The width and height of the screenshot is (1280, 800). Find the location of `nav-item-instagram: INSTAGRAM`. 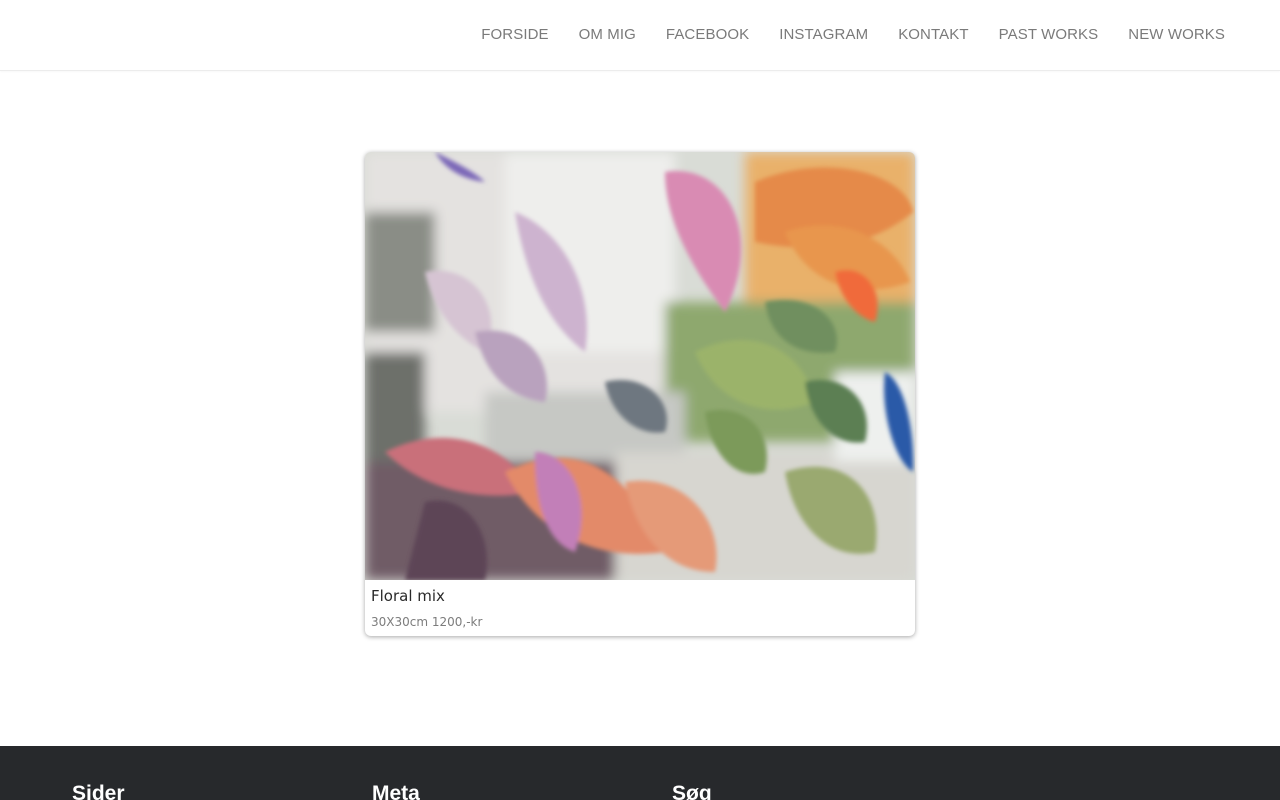

nav-item-instagram: INSTAGRAM is located at coordinates (823, 35).